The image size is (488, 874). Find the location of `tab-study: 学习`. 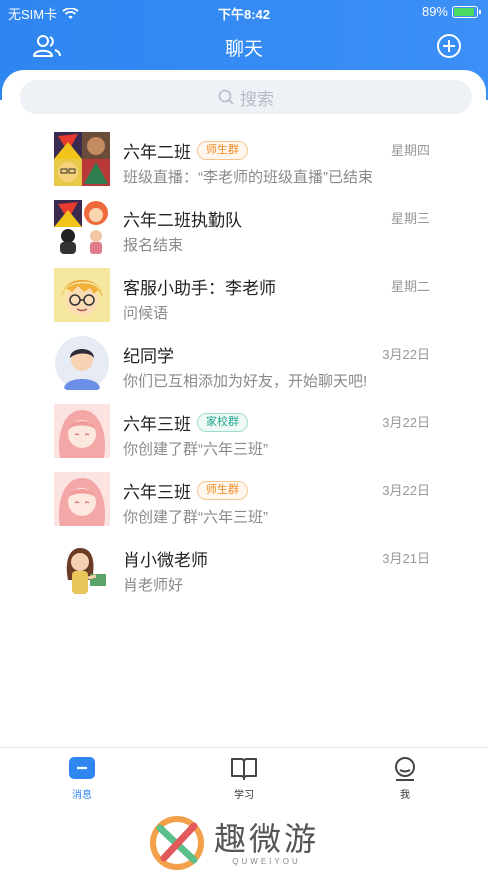

tab-study: 学习 is located at coordinates (244, 780).